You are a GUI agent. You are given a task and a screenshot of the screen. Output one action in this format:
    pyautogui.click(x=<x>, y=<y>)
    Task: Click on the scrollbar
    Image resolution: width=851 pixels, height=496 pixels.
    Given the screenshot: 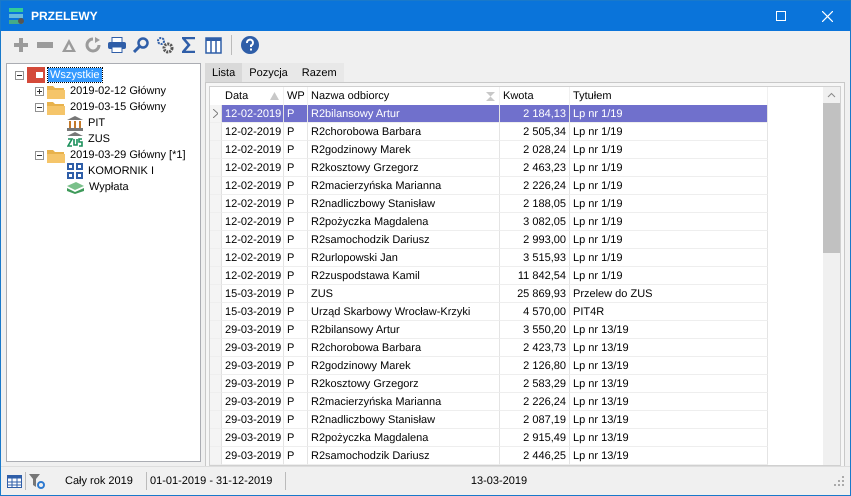 What is the action you would take?
    pyautogui.click(x=831, y=276)
    